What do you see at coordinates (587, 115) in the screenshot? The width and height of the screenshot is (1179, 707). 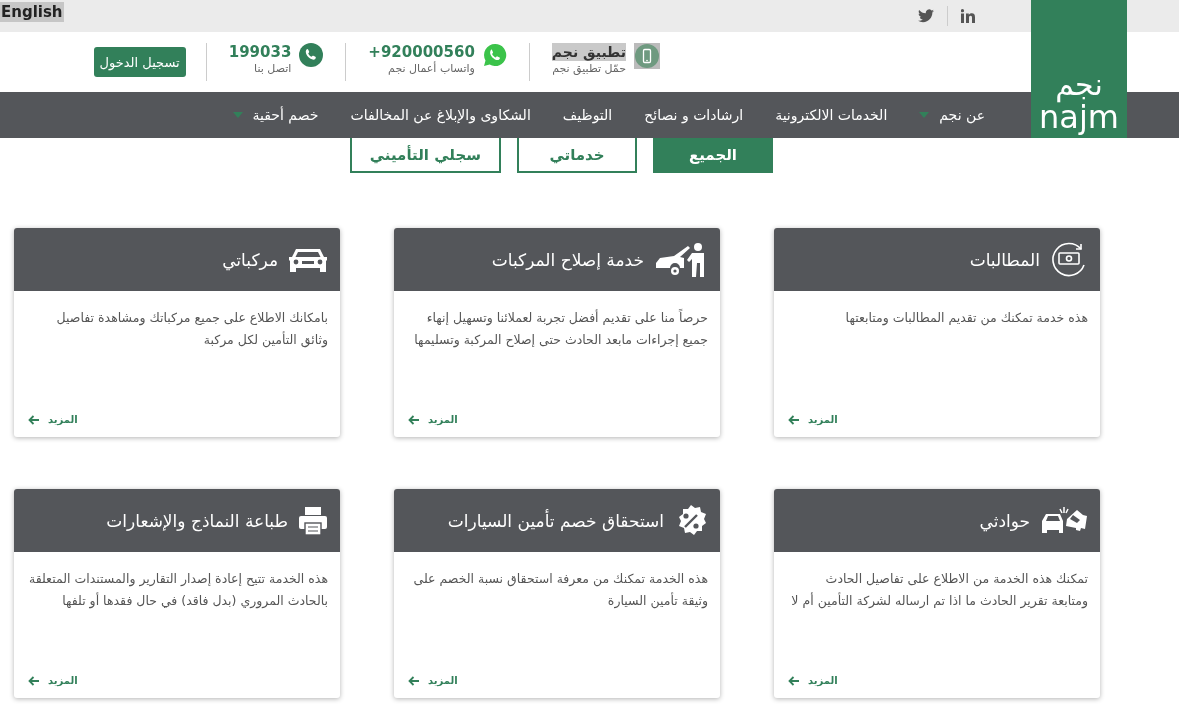 I see `nav-item: التوظيف` at bounding box center [587, 115].